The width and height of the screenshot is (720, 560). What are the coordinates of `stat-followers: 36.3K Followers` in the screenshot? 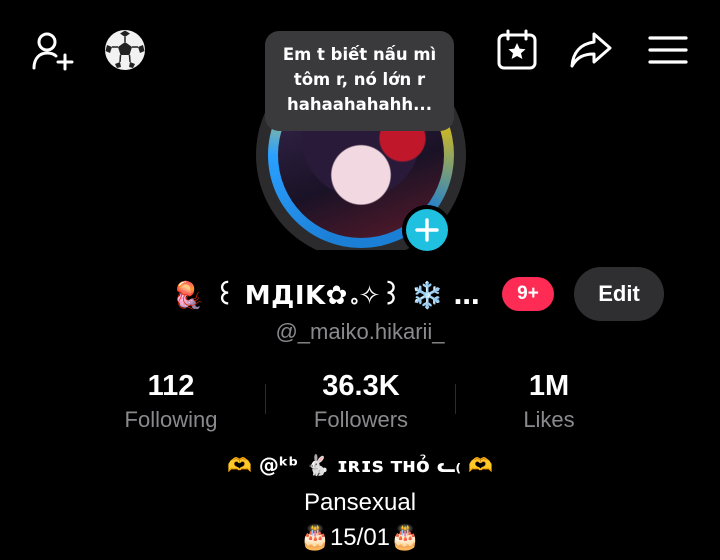 It's located at (361, 402).